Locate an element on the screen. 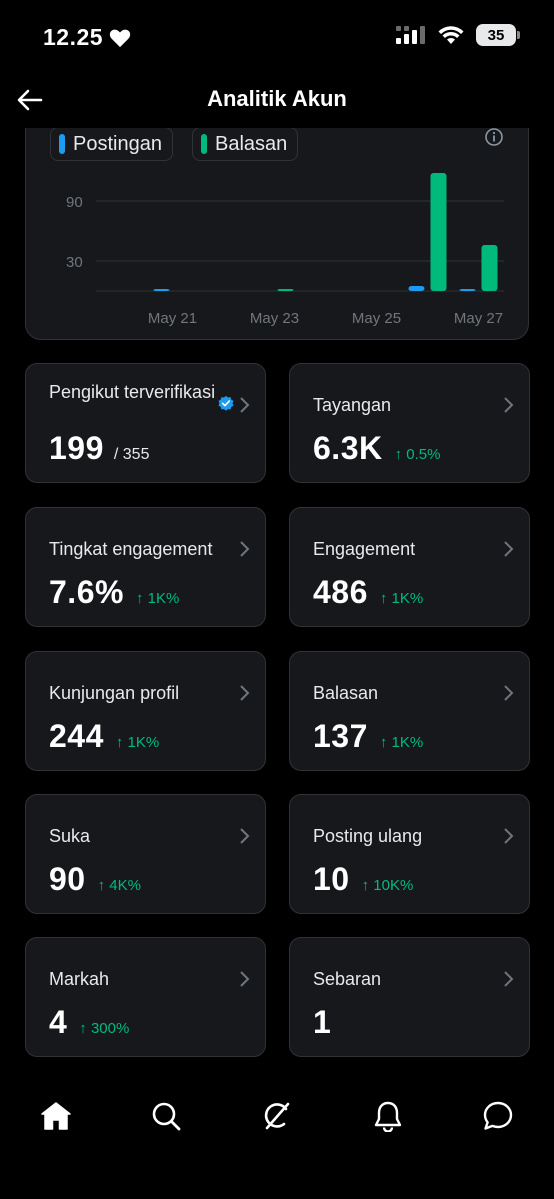  verified-badge-icon is located at coordinates (226, 403).